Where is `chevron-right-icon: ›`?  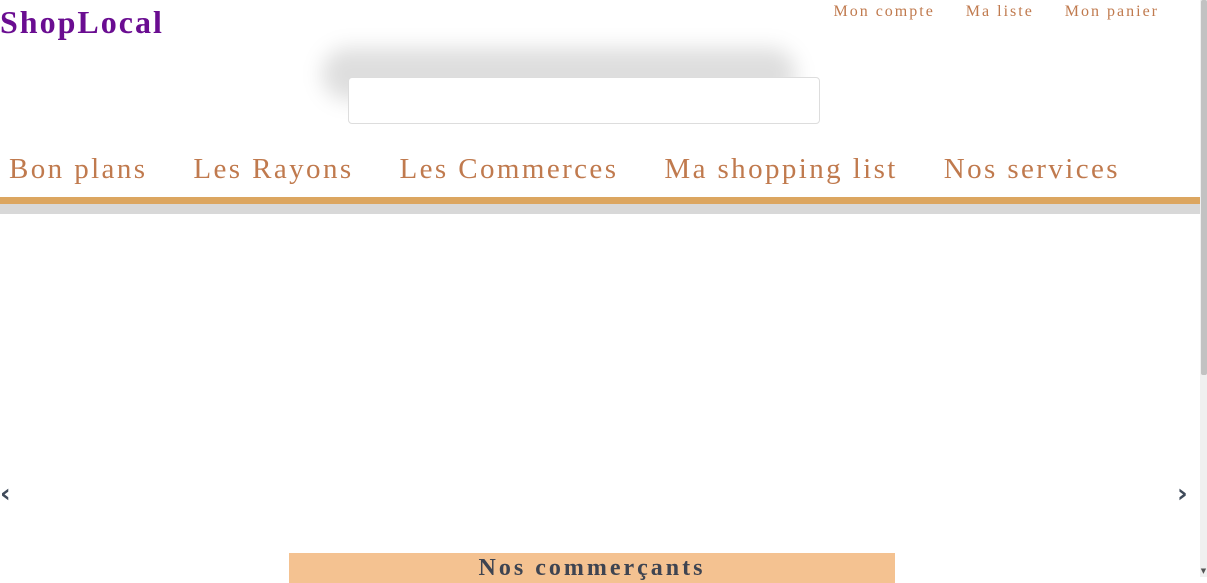 chevron-right-icon: › is located at coordinates (1182, 494).